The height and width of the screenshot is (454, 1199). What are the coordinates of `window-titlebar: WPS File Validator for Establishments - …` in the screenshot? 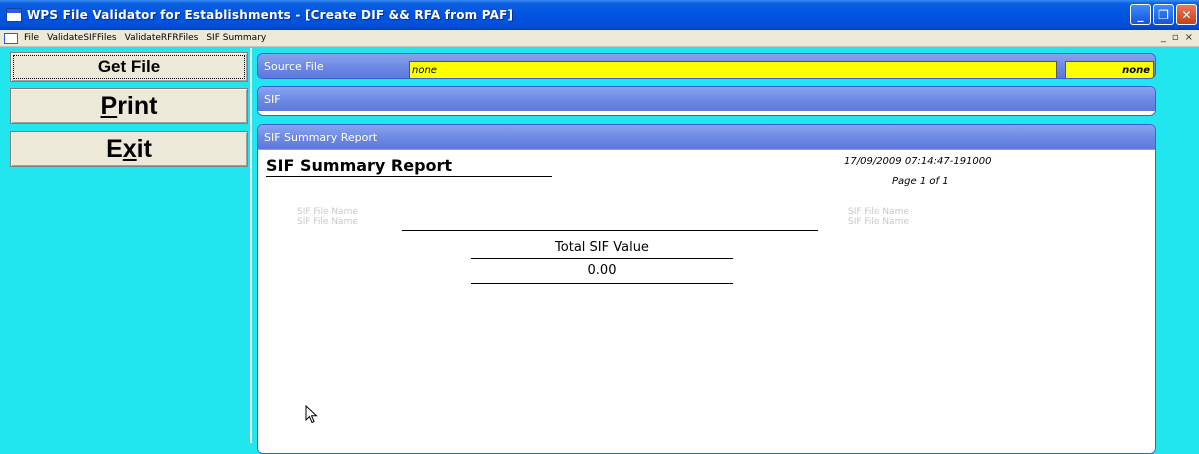 It's located at (599, 15).